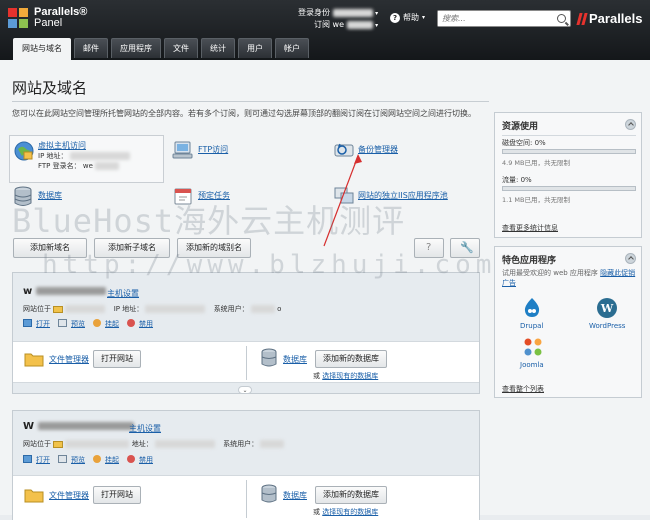 This screenshot has height=520, width=650. What do you see at coordinates (58, 309) in the screenshot?
I see `site1-folder-icon` at bounding box center [58, 309].